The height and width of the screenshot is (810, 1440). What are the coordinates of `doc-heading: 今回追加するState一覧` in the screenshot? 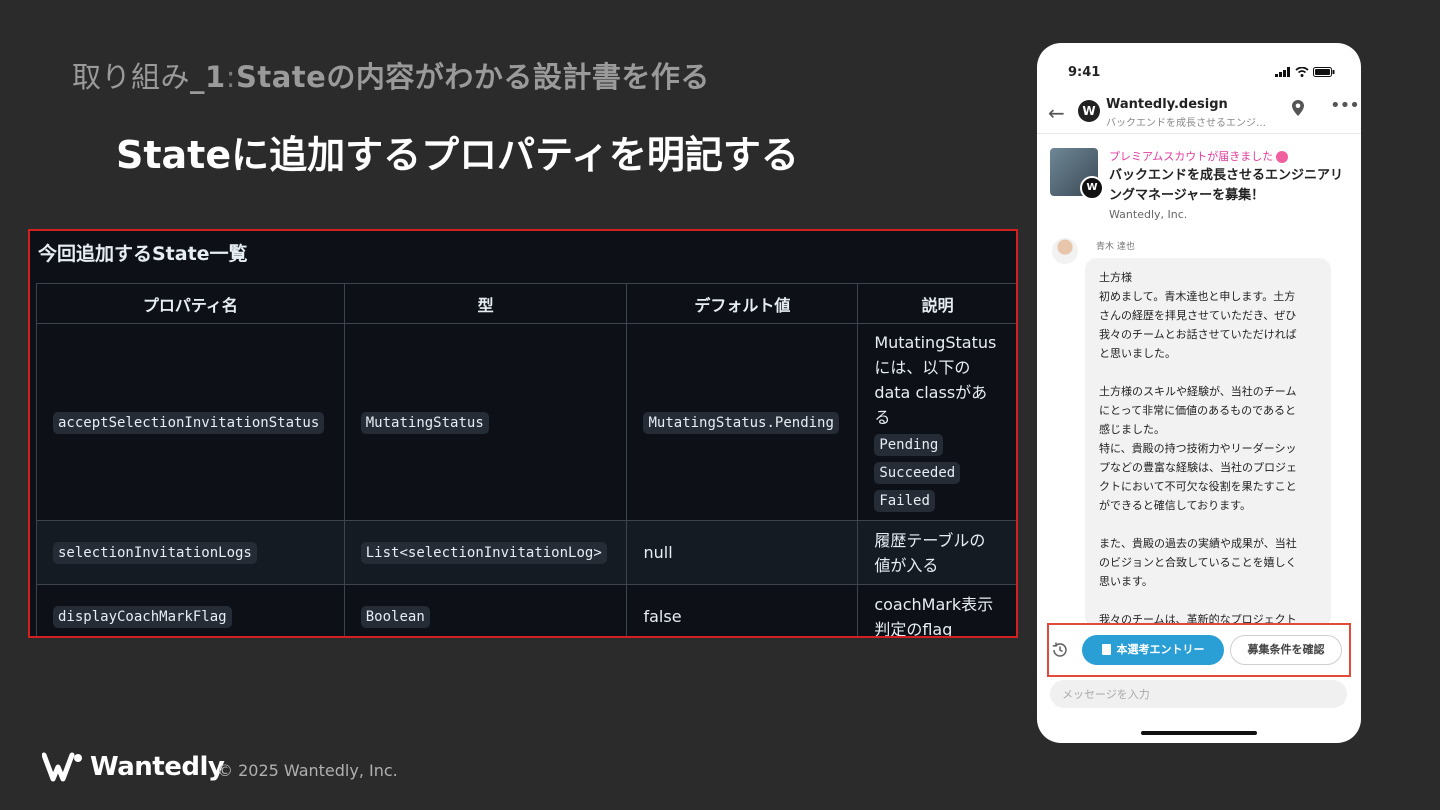 It's located at (143, 254).